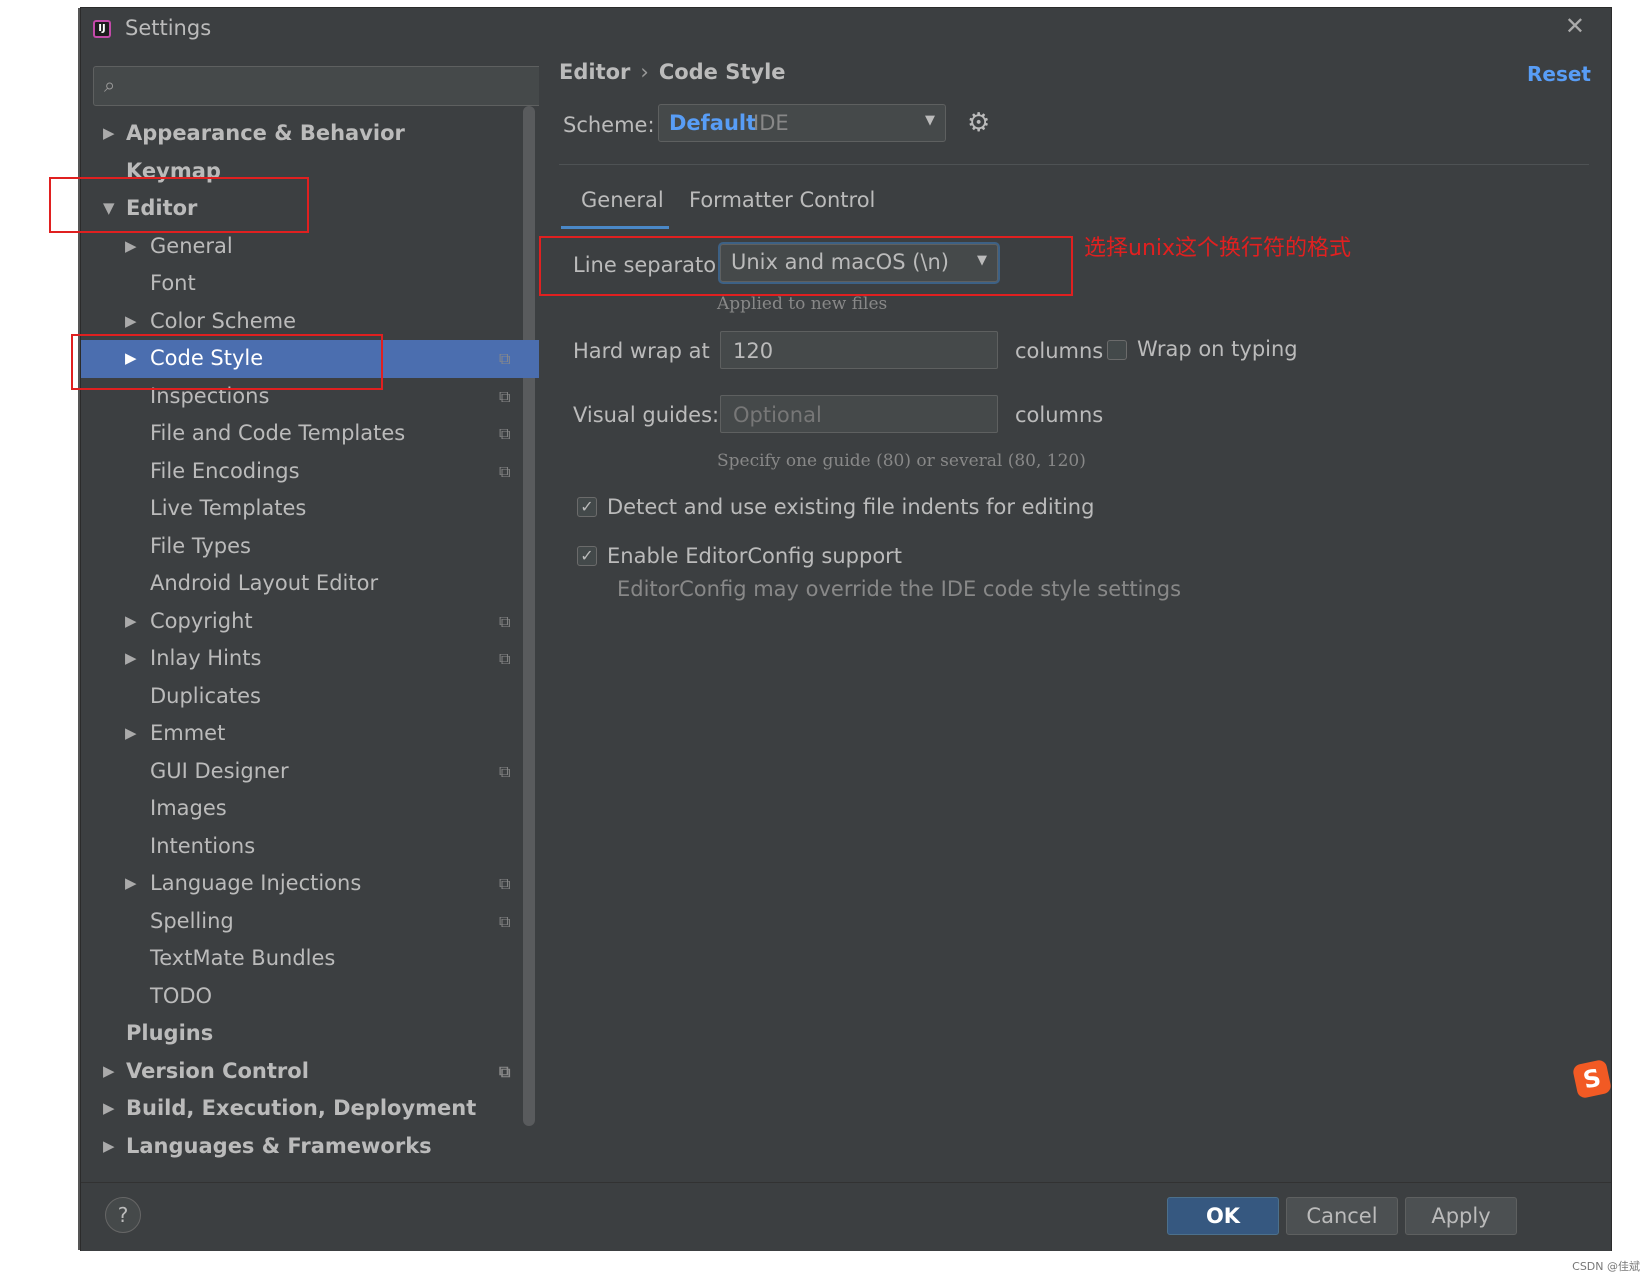 The image size is (1648, 1278). What do you see at coordinates (646, 415) in the screenshot?
I see `visual-guides-label: Visual guides:` at bounding box center [646, 415].